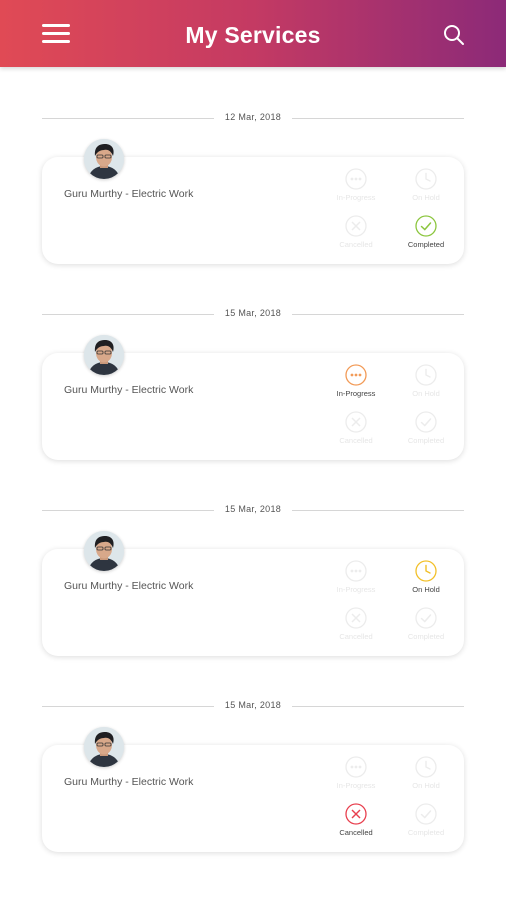  I want to click on page-title: My Services, so click(253, 35).